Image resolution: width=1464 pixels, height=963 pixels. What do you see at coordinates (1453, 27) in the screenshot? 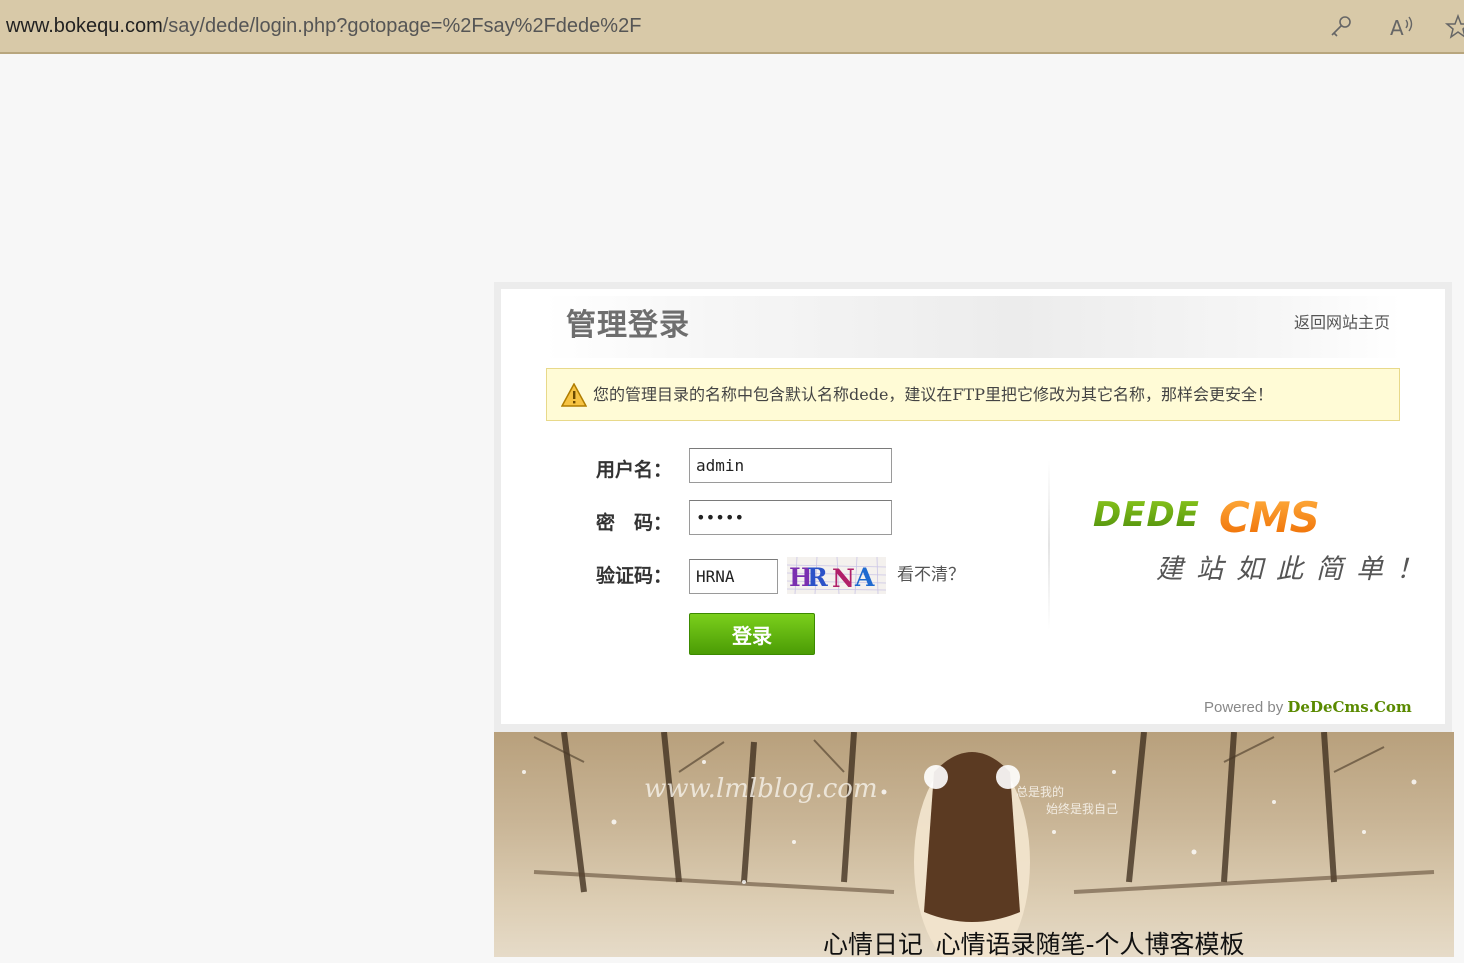
I see `favorite-star-icon` at bounding box center [1453, 27].